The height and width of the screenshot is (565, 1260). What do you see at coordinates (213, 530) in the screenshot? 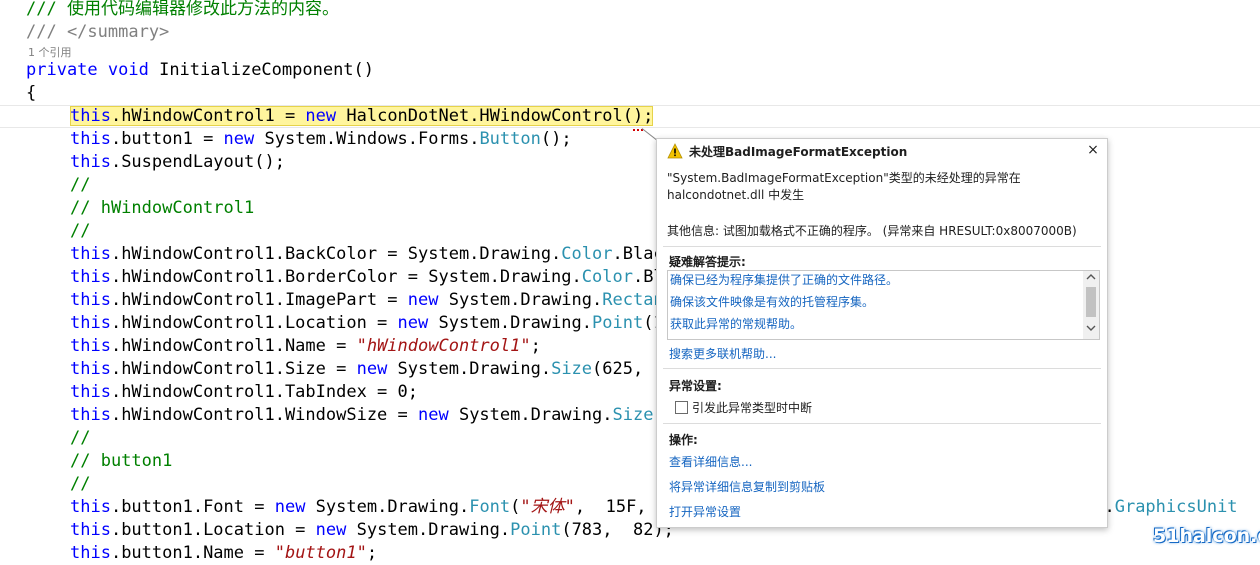
I see `code-text: .button1.Location =` at bounding box center [213, 530].